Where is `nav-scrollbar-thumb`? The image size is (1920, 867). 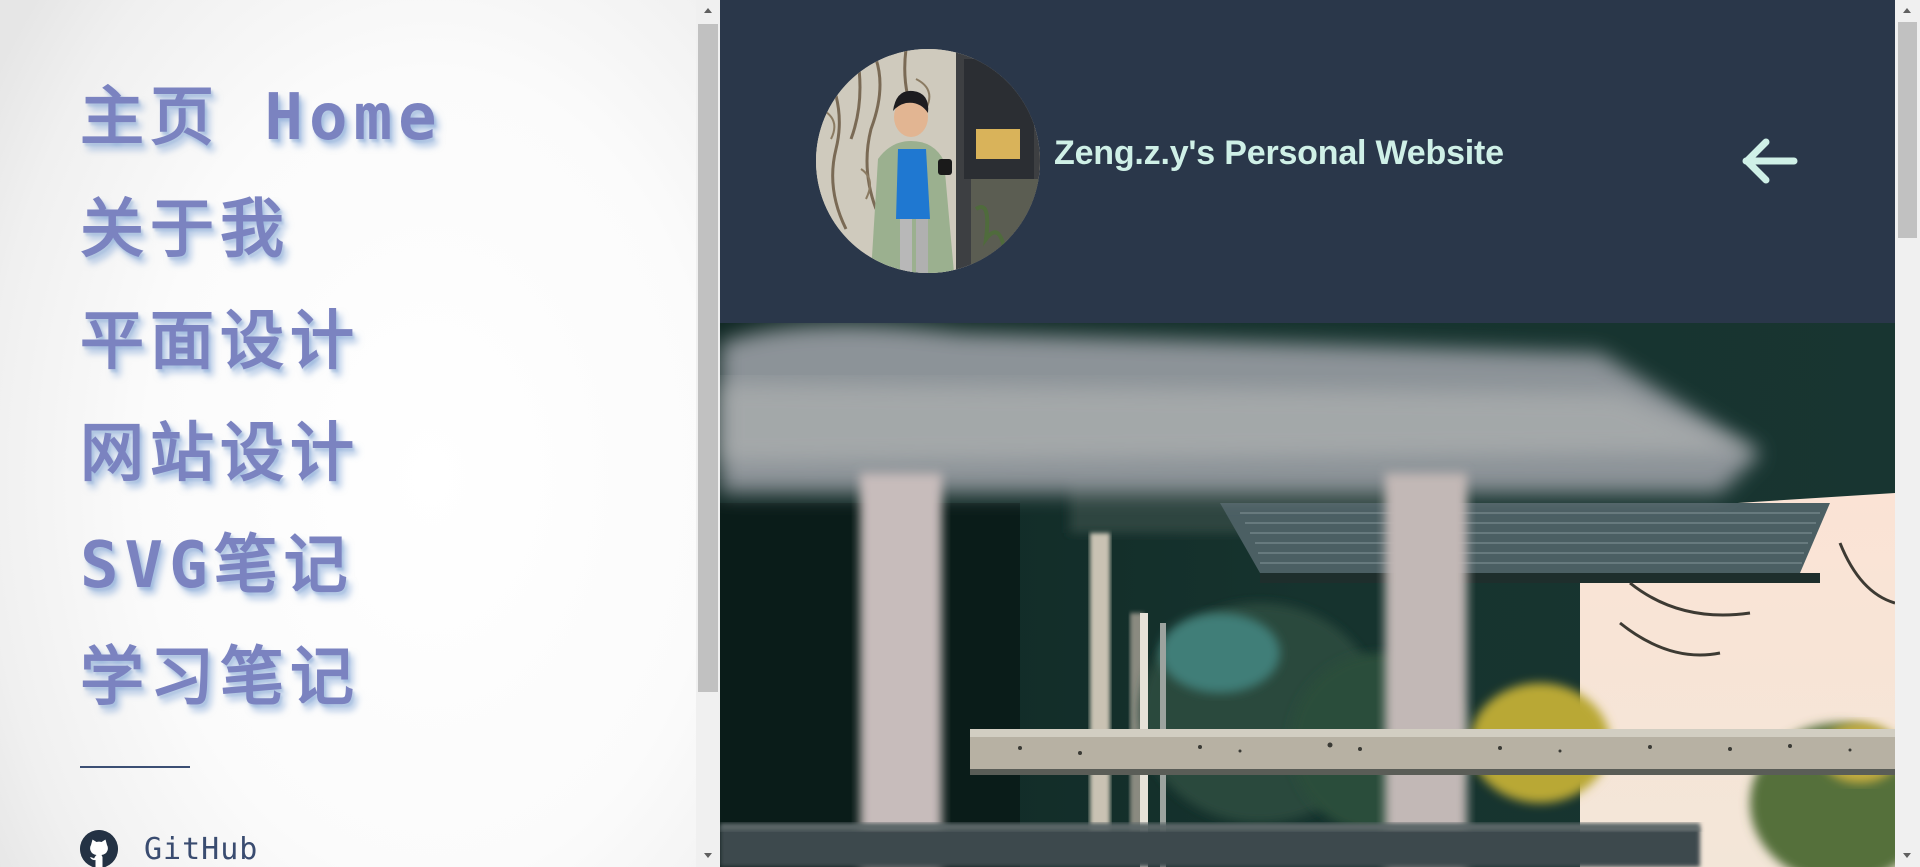 nav-scrollbar-thumb is located at coordinates (708, 358).